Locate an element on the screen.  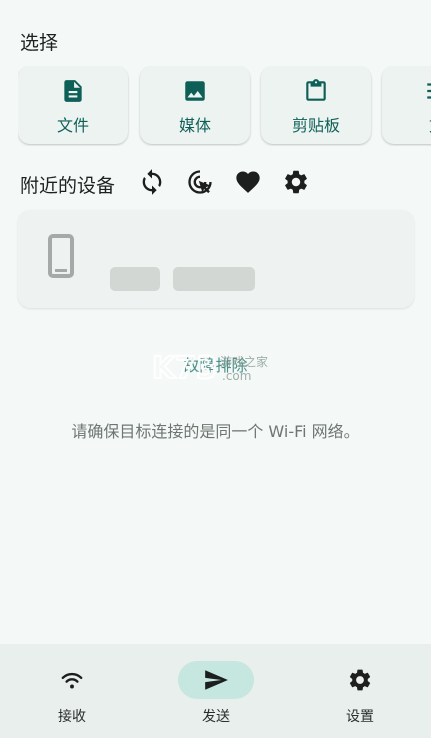
svg-text: .com is located at coordinates (236, 376).